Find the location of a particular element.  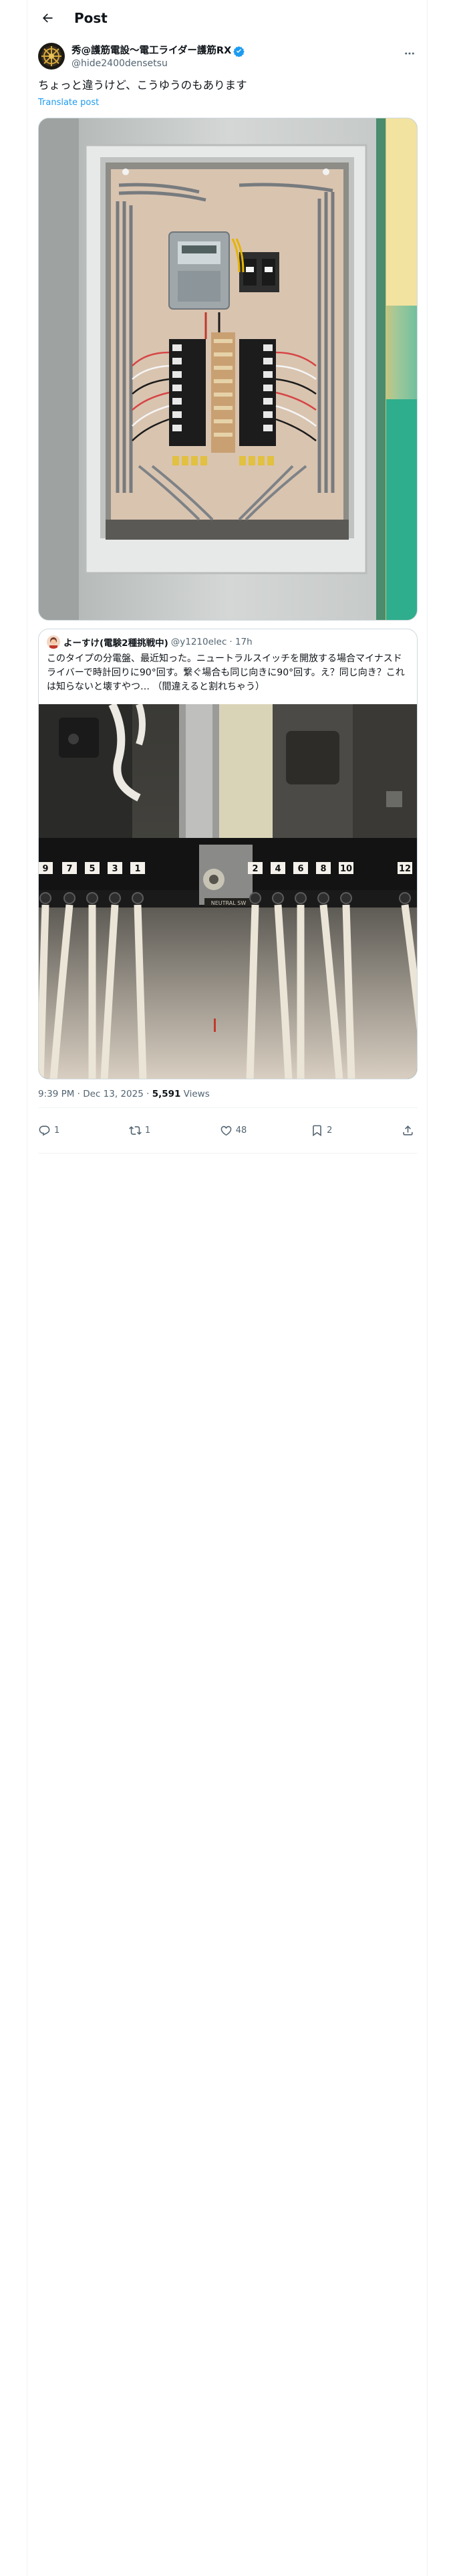

like-count: 48 is located at coordinates (241, 1130).